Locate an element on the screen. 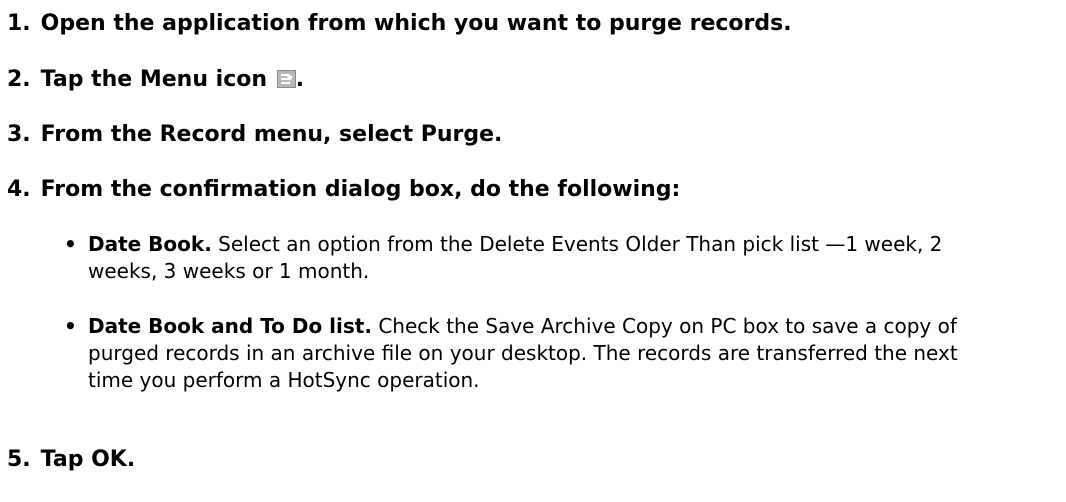  step-number: 2. is located at coordinates (19, 79).